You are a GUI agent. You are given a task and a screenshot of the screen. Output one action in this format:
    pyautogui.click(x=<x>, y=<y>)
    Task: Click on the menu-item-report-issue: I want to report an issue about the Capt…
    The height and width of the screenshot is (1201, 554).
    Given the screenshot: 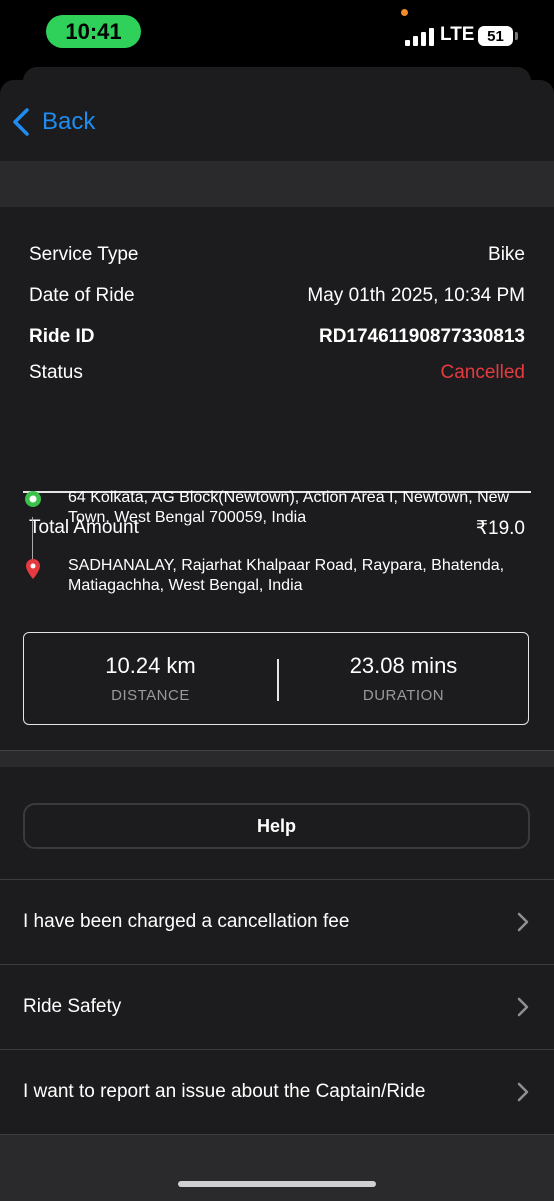 What is the action you would take?
    pyautogui.click(x=277, y=1091)
    